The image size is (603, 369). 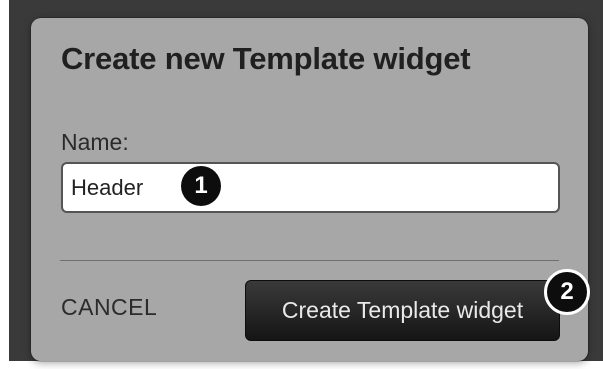 I want to click on cancel-button: CANCEL, so click(x=109, y=307).